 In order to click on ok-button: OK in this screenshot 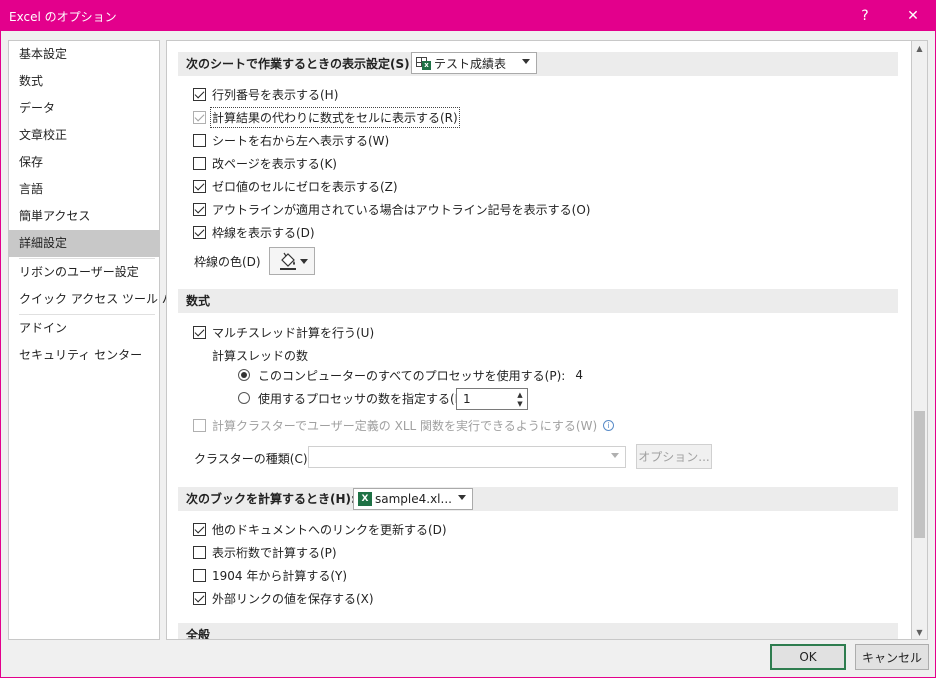, I will do `click(808, 657)`.